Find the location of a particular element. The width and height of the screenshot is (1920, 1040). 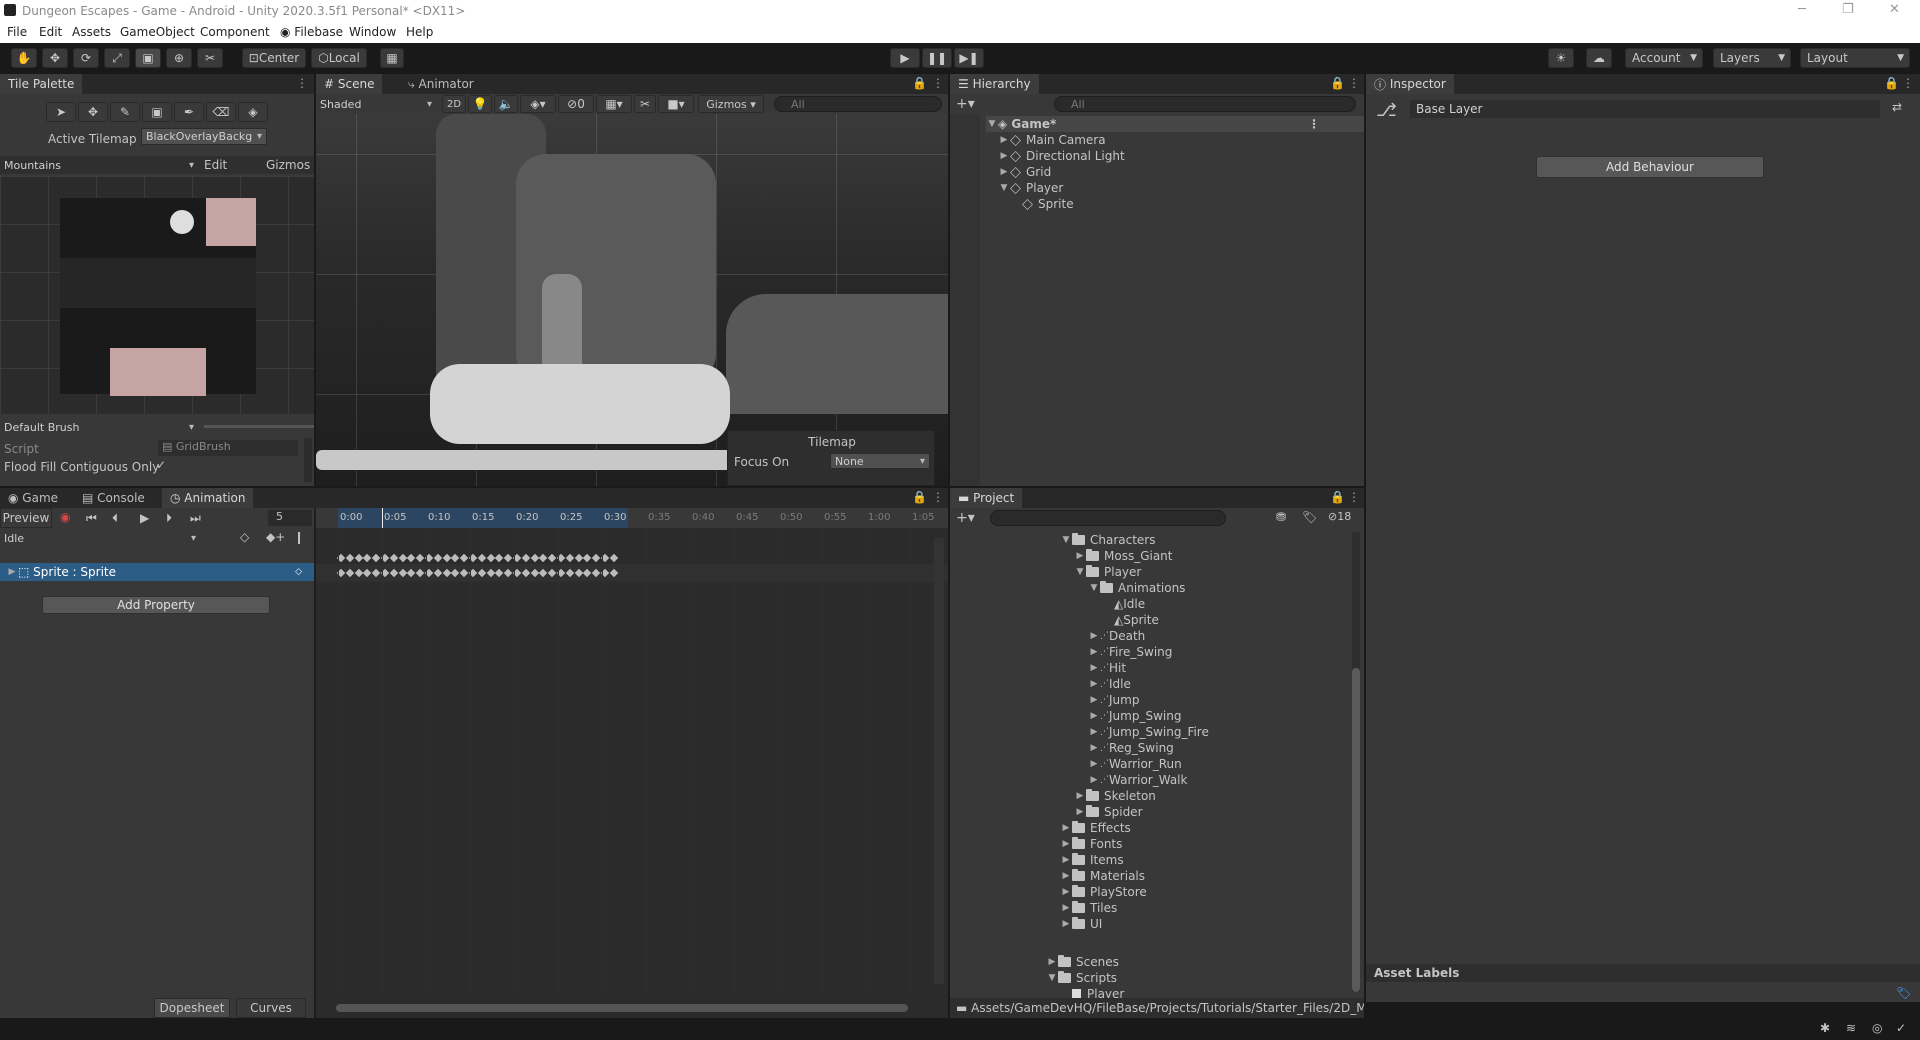

hierarchy-item-grid: ▶ Grid is located at coordinates (1181, 172).